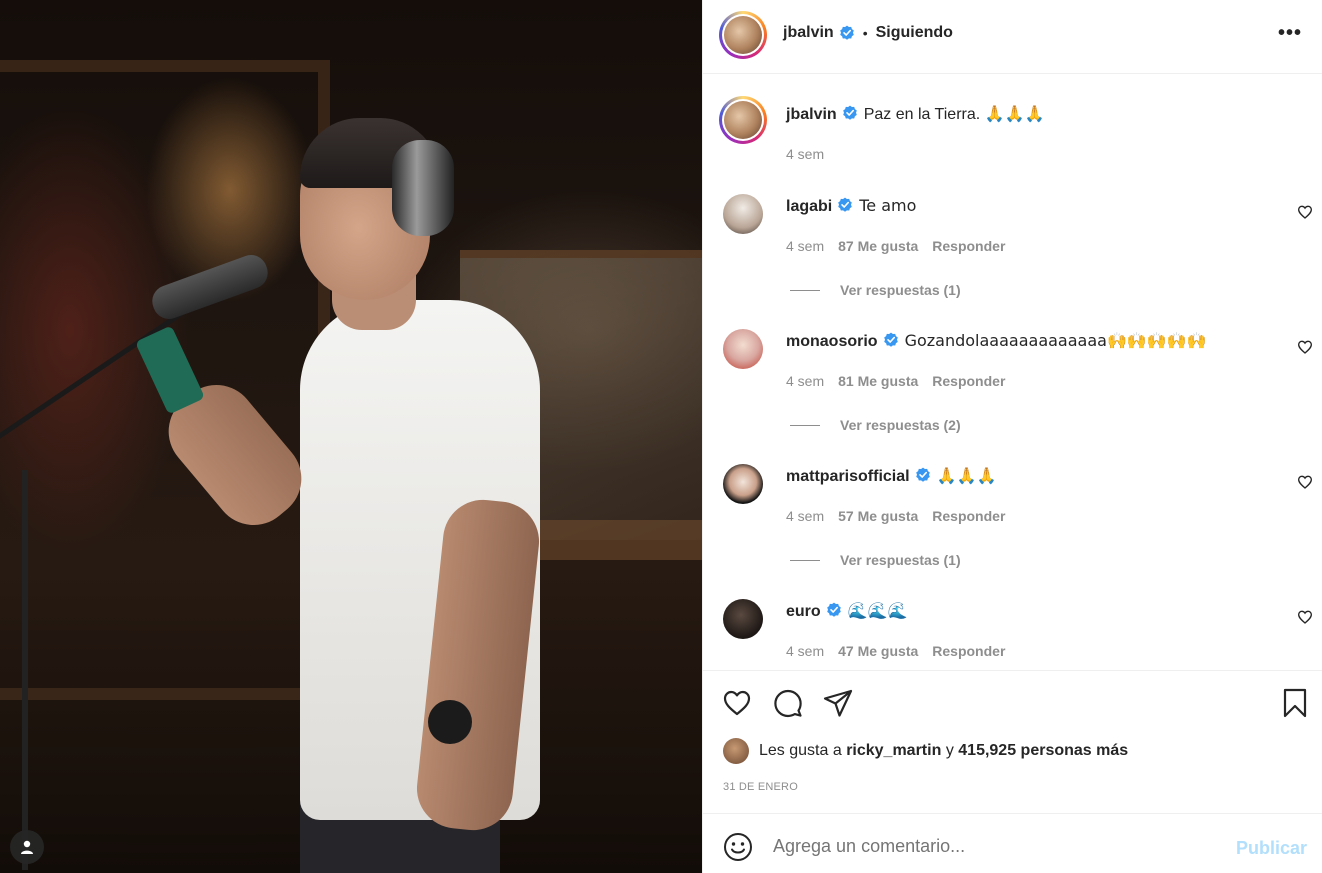 This screenshot has width=1322, height=873. I want to click on commenter-username: monaosorio, so click(832, 341).